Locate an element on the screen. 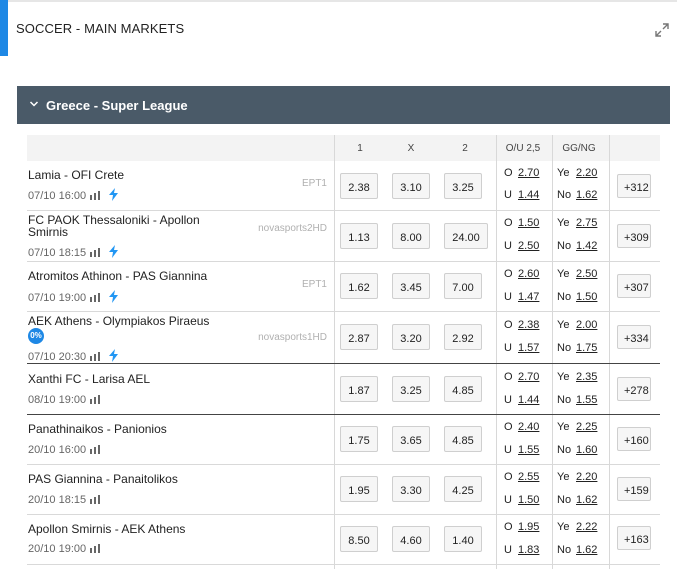 The width and height of the screenshot is (677, 569). odd-button-home: 8.50 is located at coordinates (359, 539).